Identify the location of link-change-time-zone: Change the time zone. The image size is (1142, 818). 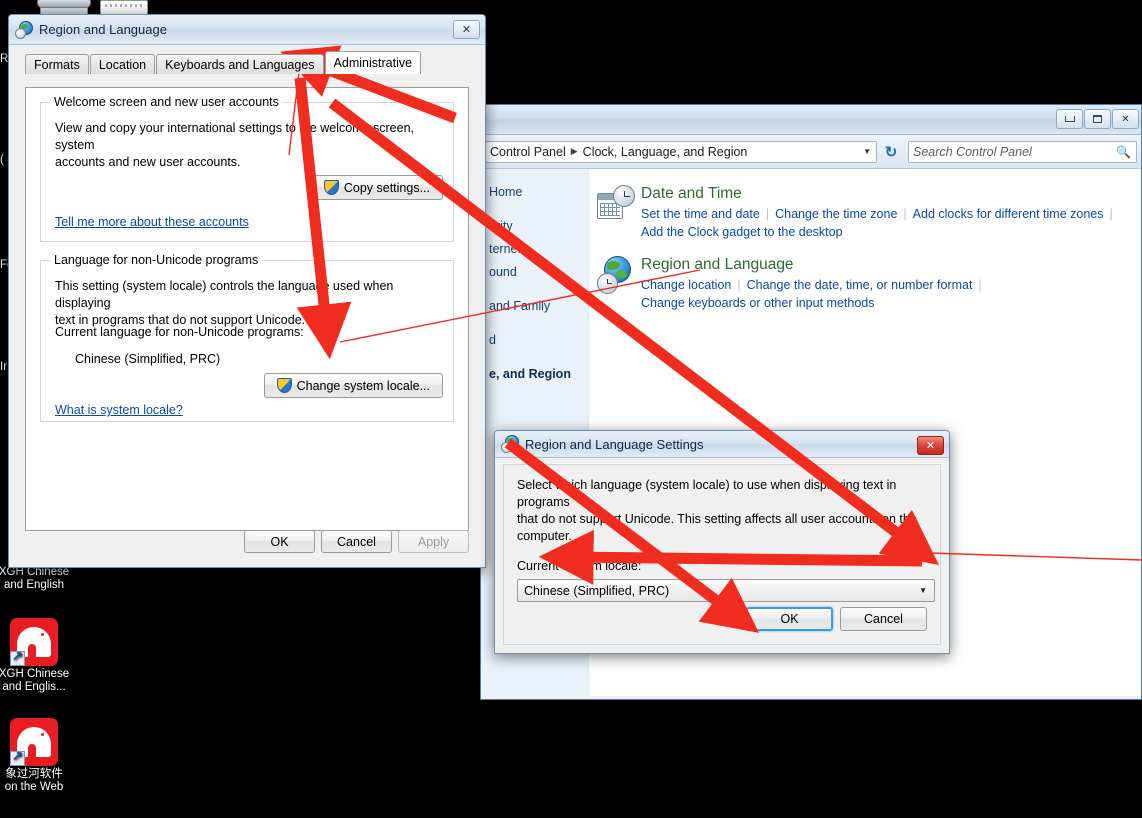
(836, 214).